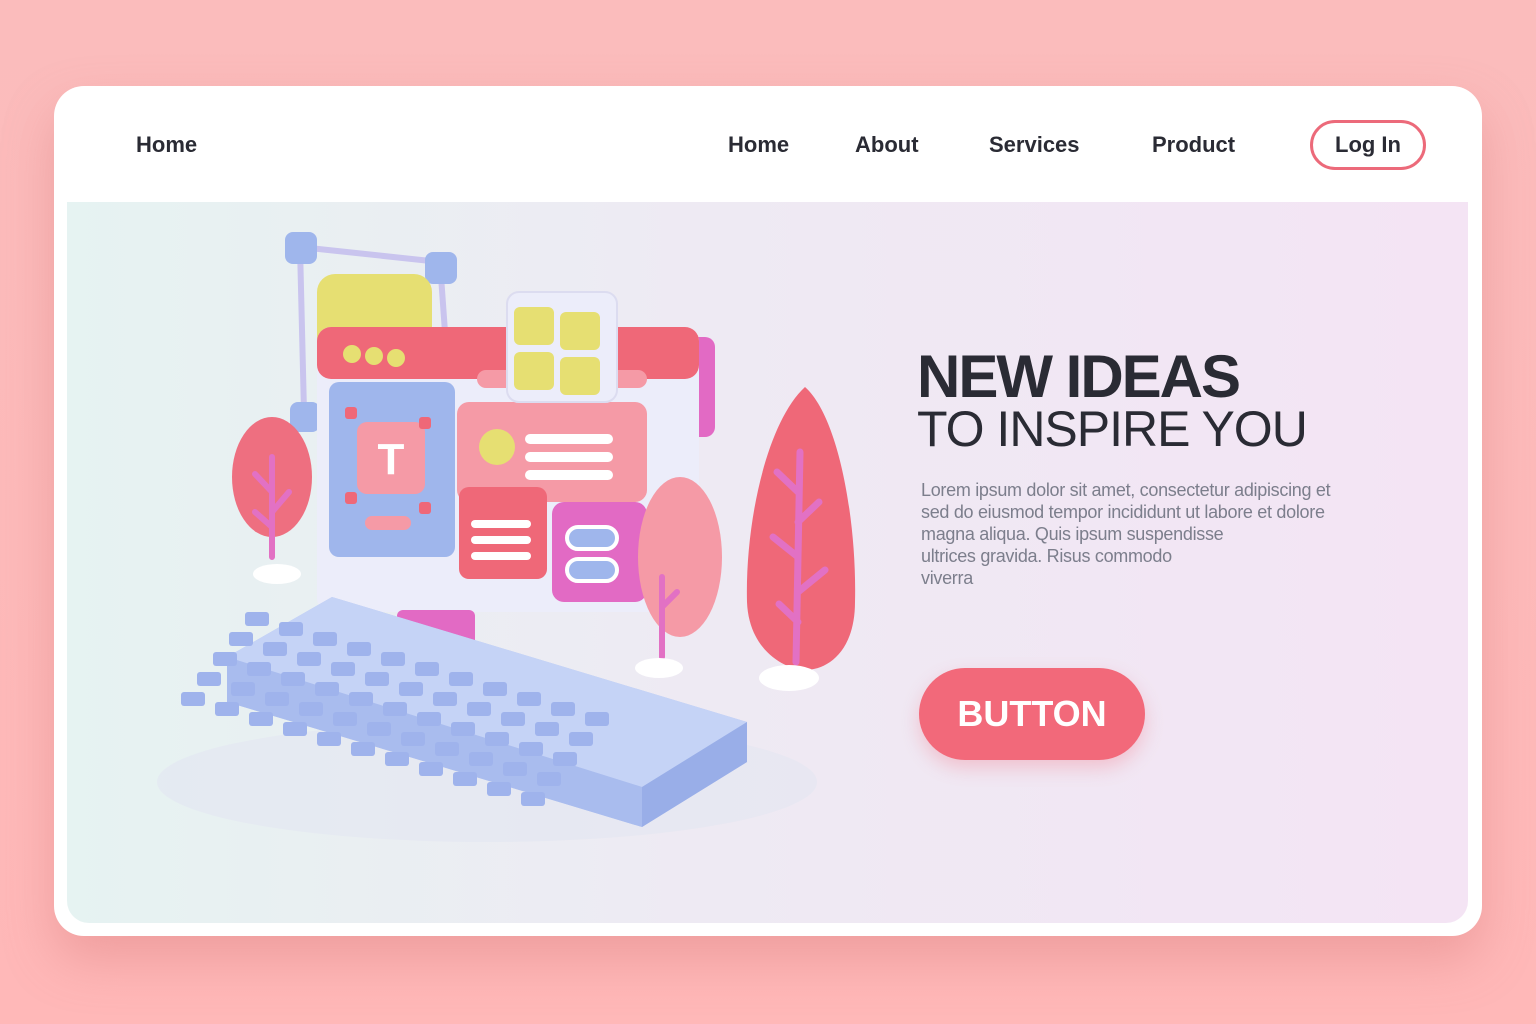  Describe the element at coordinates (758, 145) in the screenshot. I see `nav-link-home: Home` at that location.